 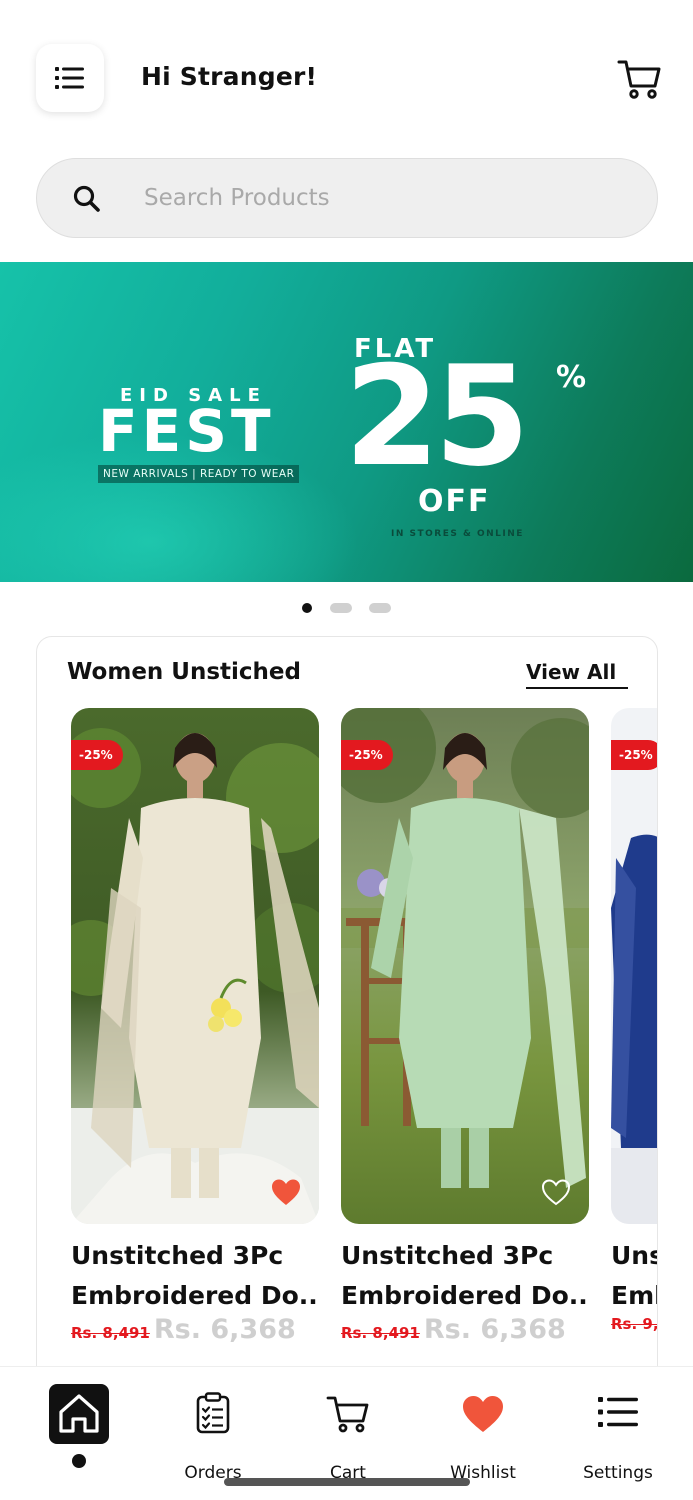 I want to click on banner-fest-text: FEST, so click(x=186, y=431).